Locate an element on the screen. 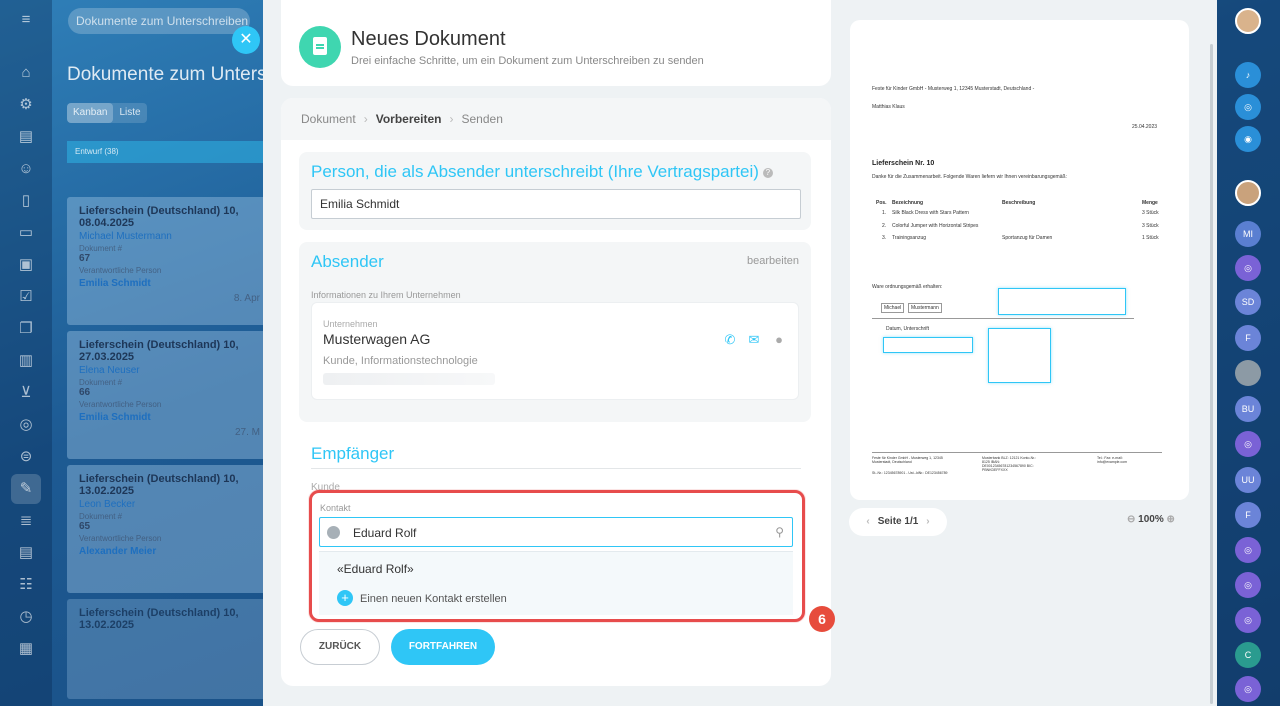 The image size is (1280, 706). copy-icon: ❐ is located at coordinates (26, 329).